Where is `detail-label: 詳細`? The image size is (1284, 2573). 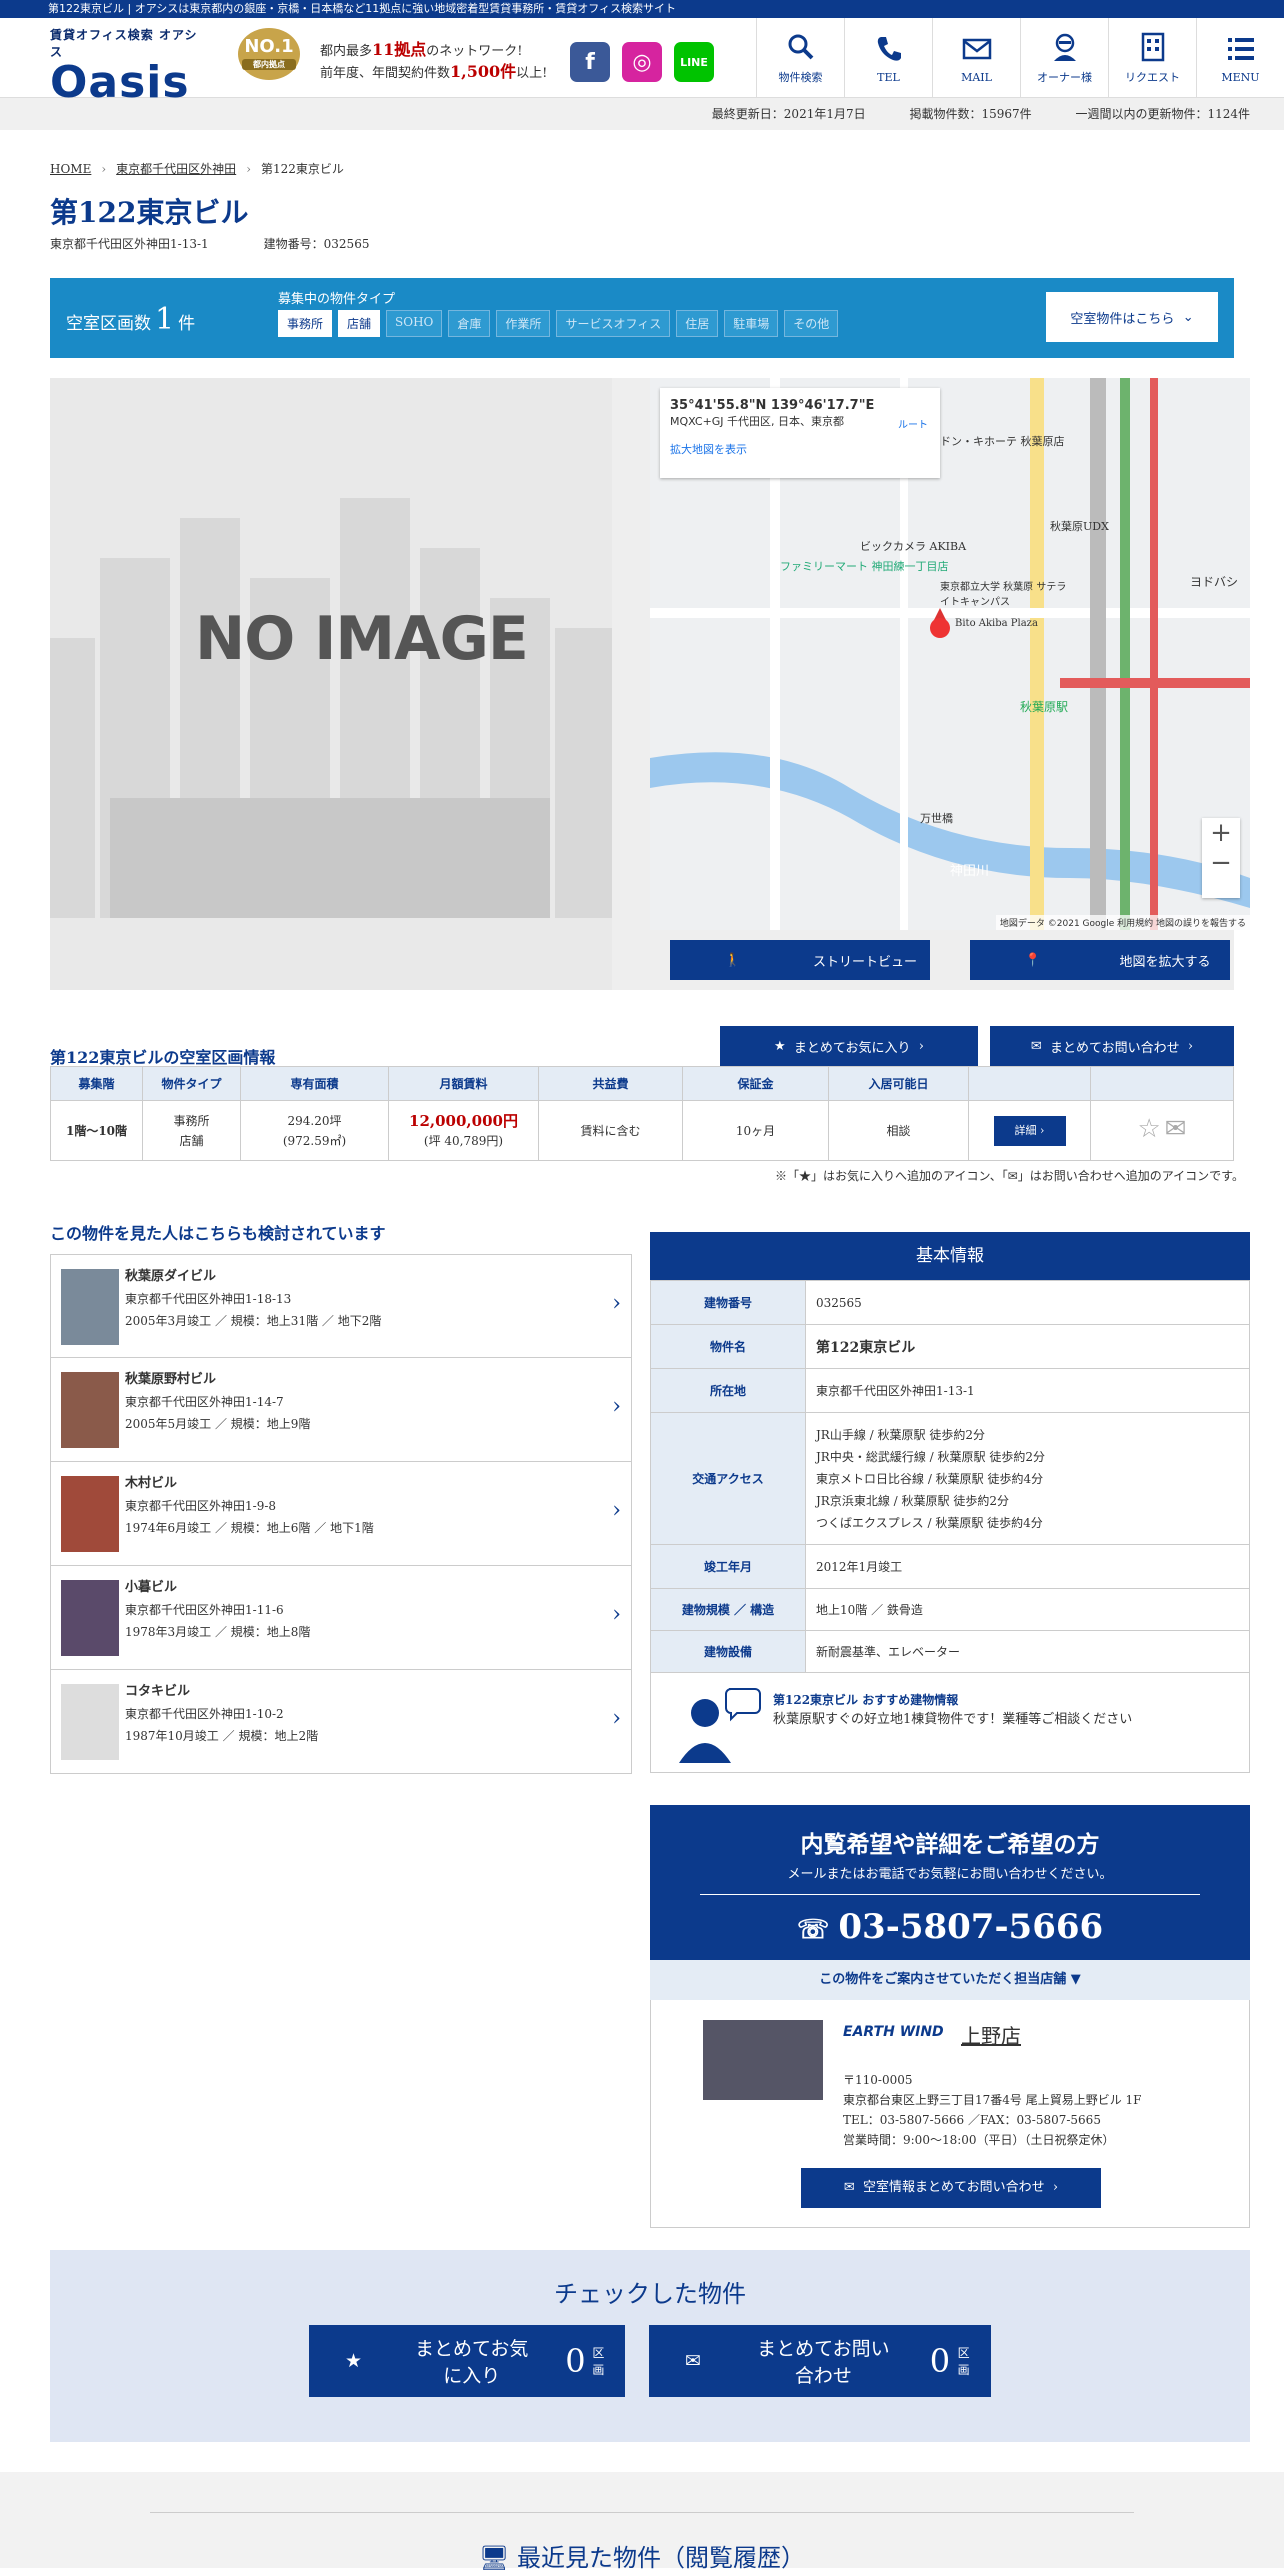 detail-label: 詳細 is located at coordinates (1025, 1130).